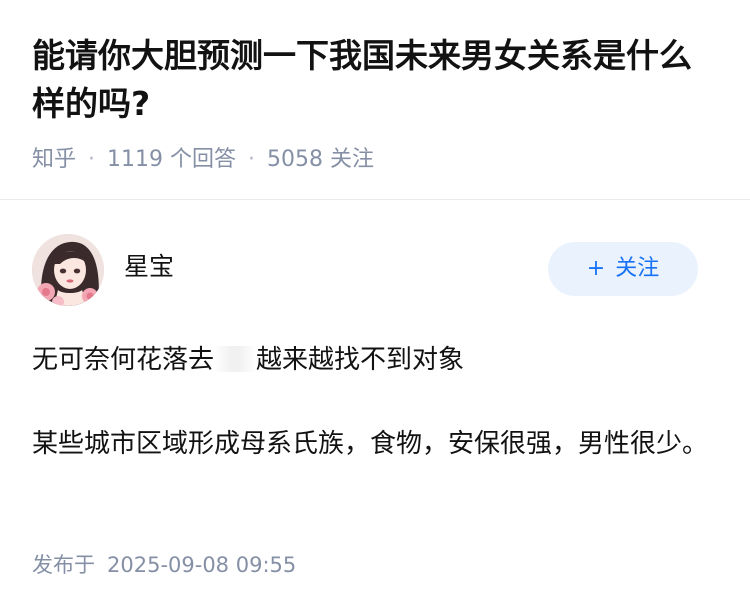 The width and height of the screenshot is (750, 616). What do you see at coordinates (352, 159) in the screenshot?
I see `follower-count-label: 关注` at bounding box center [352, 159].